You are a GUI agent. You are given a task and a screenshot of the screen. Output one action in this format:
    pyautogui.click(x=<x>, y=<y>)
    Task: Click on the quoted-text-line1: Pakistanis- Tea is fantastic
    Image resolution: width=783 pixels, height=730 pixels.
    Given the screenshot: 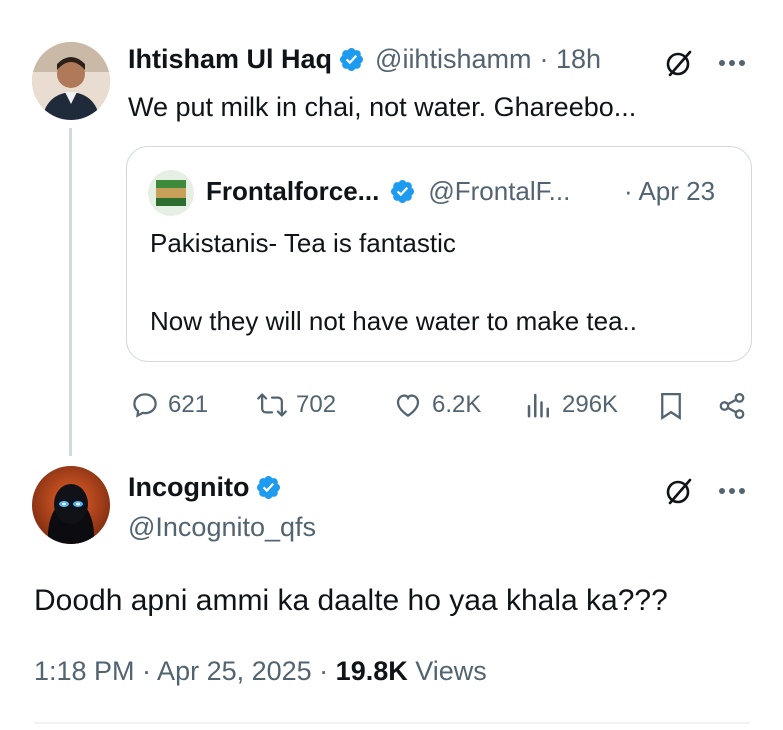 What is the action you would take?
    pyautogui.click(x=303, y=243)
    